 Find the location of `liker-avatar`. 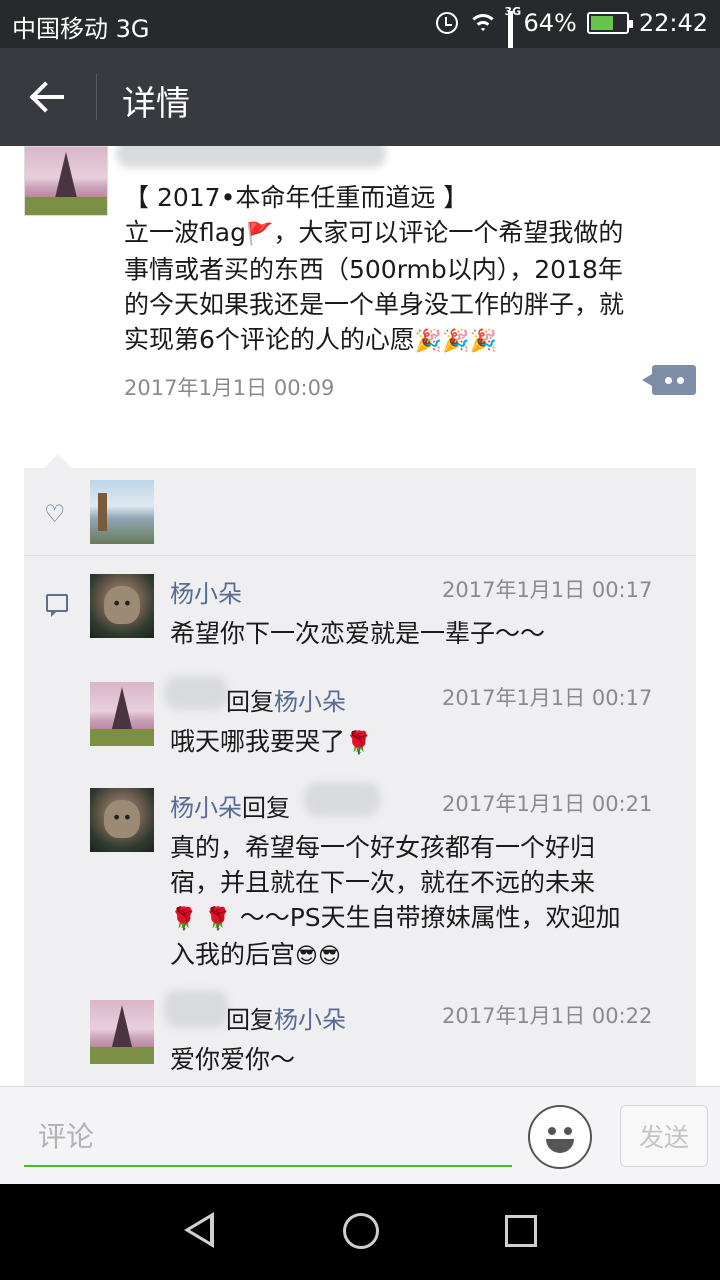

liker-avatar is located at coordinates (122, 512).